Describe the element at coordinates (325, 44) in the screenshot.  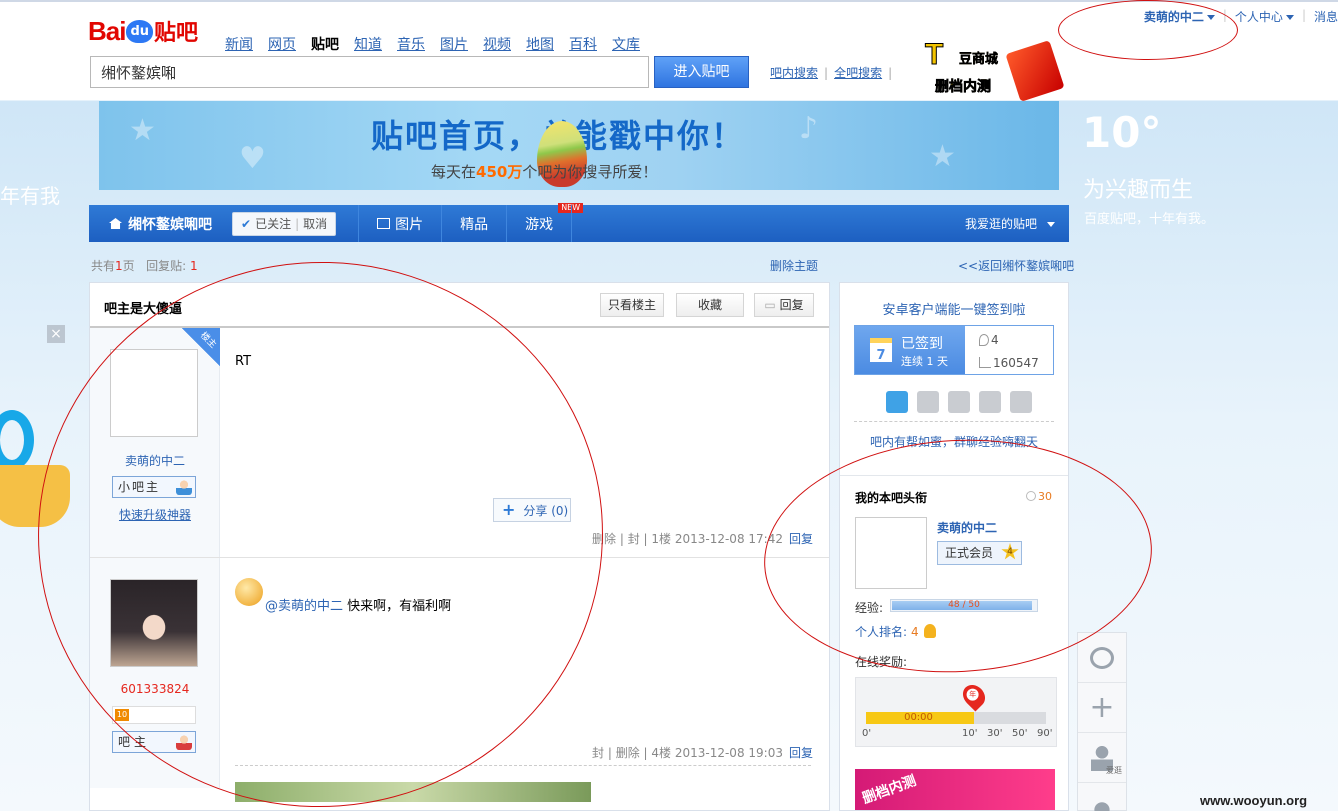
I see `nav-tieba: 贴吧` at that location.